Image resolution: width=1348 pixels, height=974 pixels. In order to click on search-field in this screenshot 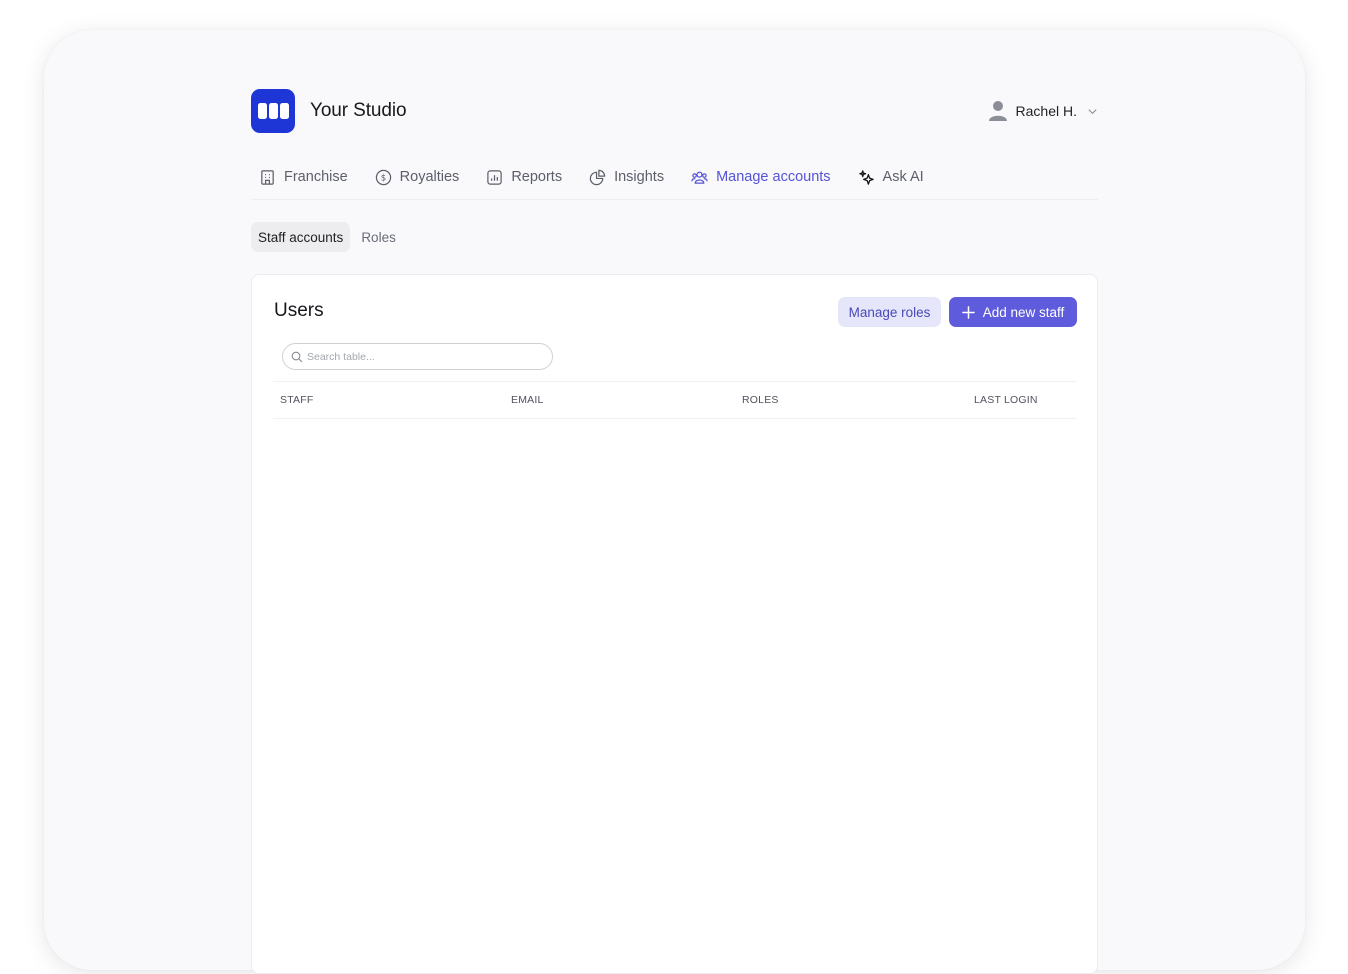, I will do `click(417, 356)`.